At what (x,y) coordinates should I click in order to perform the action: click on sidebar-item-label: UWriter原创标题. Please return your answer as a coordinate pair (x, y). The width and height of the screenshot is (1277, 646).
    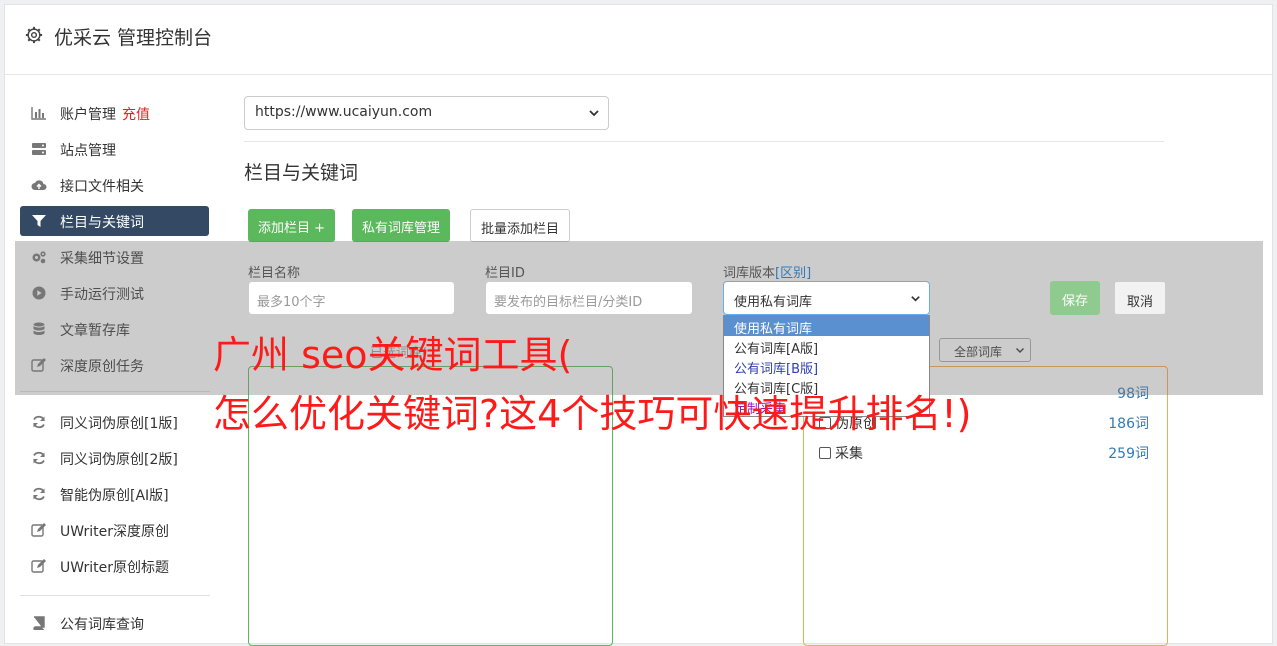
    Looking at the image, I should click on (114, 568).